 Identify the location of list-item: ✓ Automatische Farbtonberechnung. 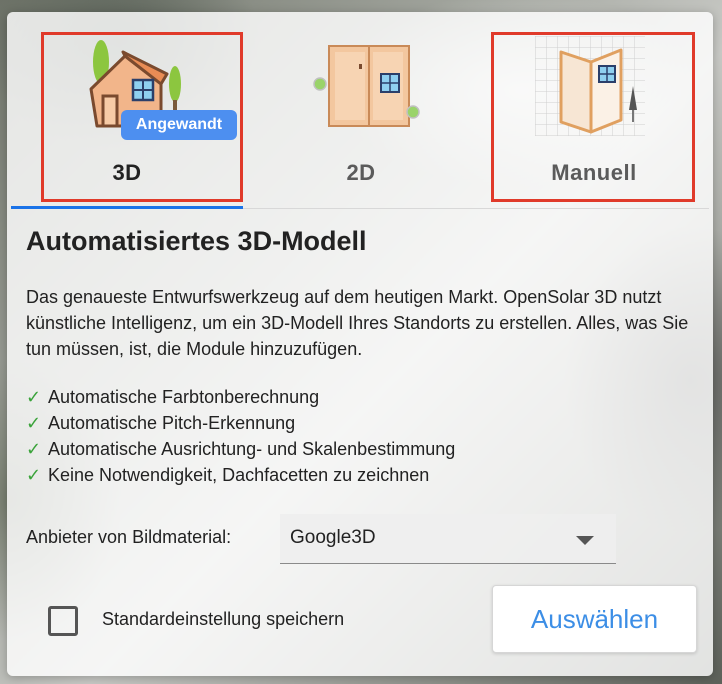
(240, 397).